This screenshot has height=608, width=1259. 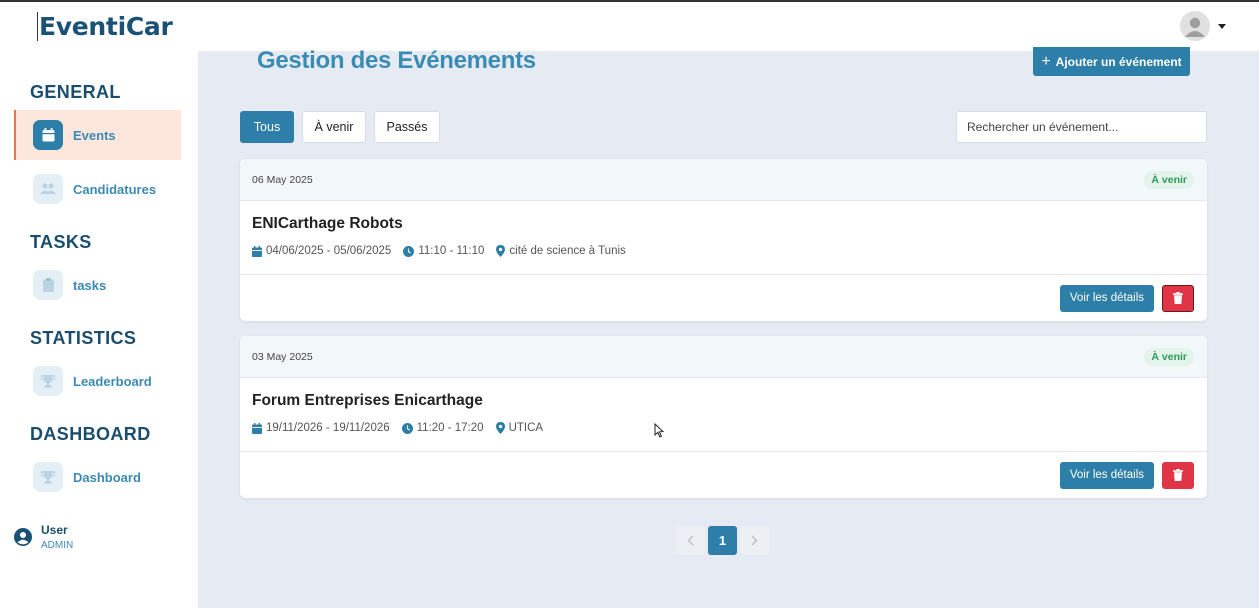 What do you see at coordinates (48, 189) in the screenshot?
I see `users-icon` at bounding box center [48, 189].